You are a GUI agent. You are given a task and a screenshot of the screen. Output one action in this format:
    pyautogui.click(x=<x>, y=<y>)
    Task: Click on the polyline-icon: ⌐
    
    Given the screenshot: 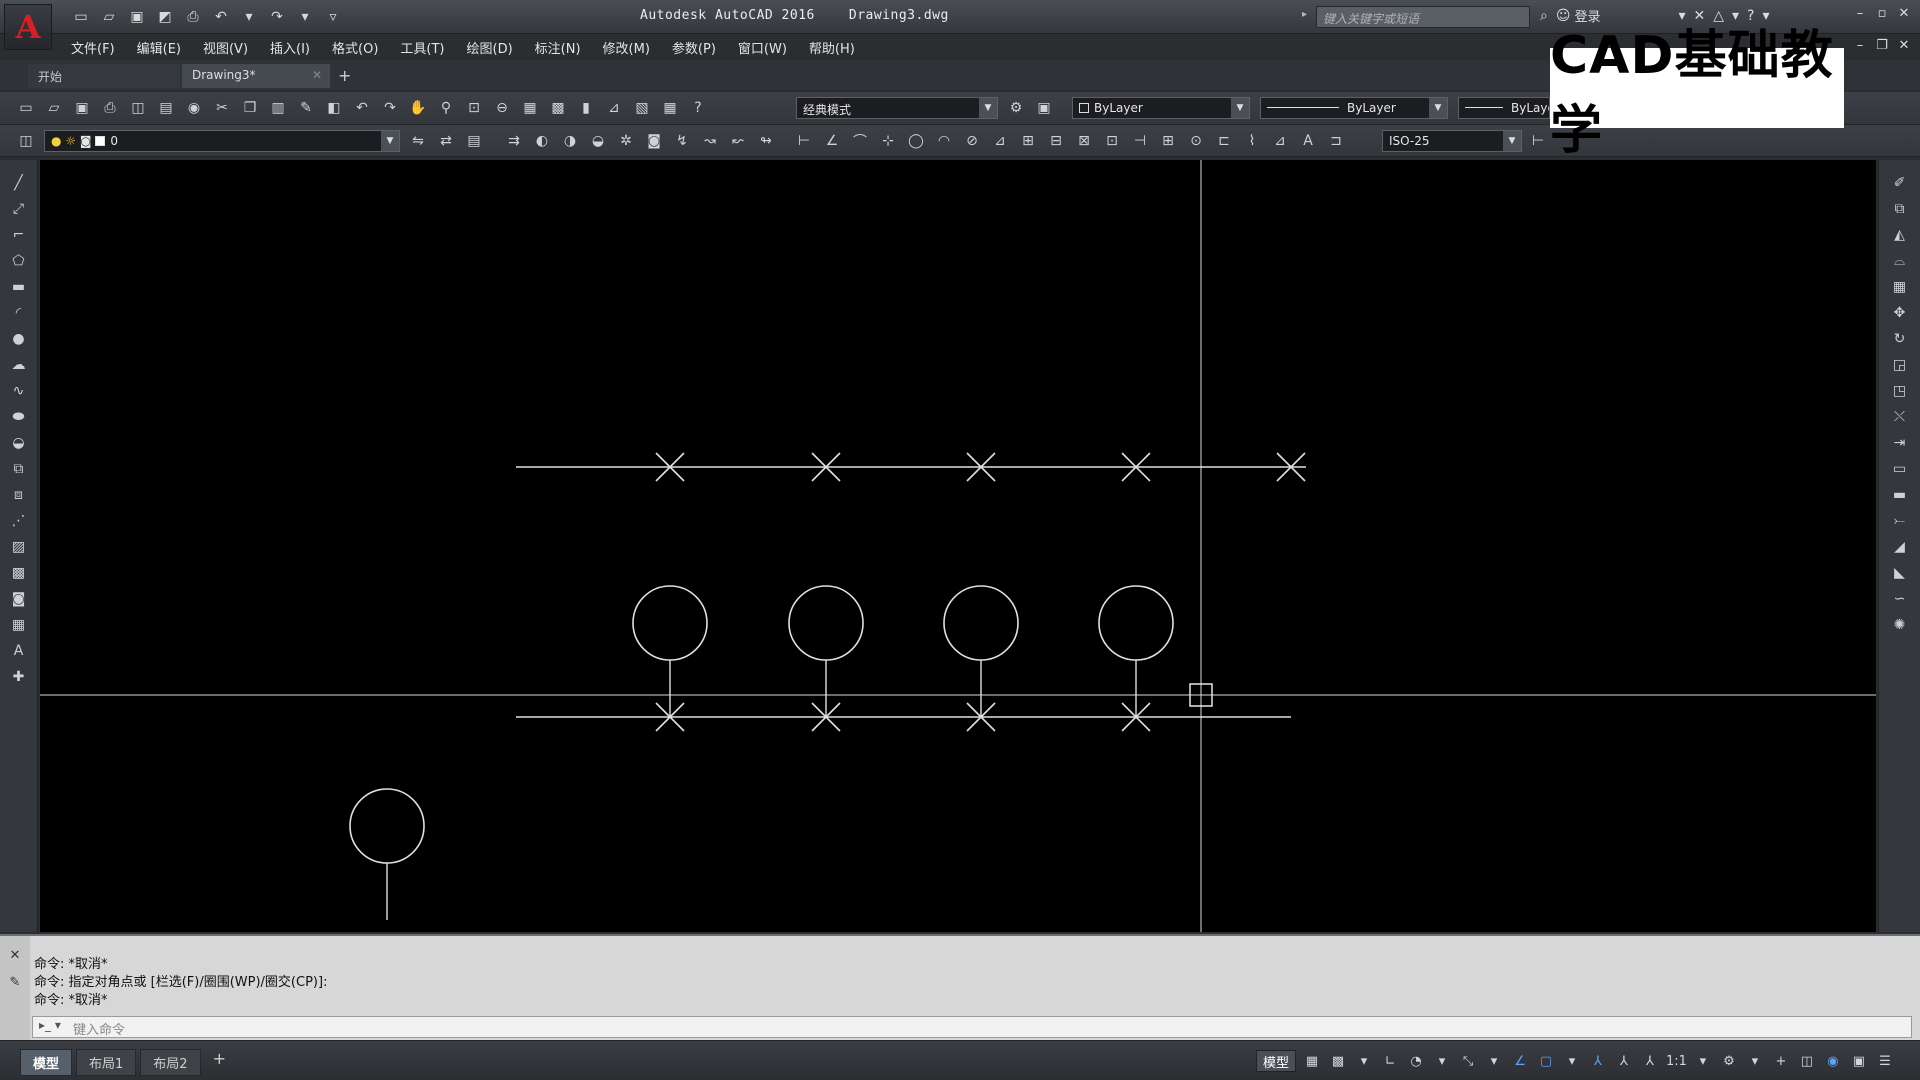 What is the action you would take?
    pyautogui.click(x=19, y=235)
    